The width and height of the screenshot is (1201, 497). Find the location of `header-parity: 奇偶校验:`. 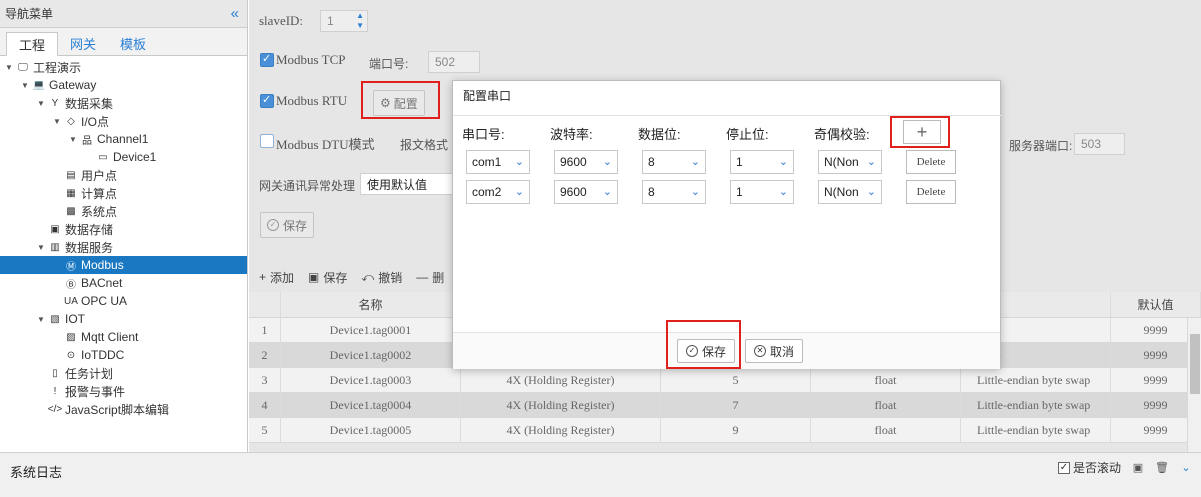

header-parity: 奇偶校验: is located at coordinates (842, 134).